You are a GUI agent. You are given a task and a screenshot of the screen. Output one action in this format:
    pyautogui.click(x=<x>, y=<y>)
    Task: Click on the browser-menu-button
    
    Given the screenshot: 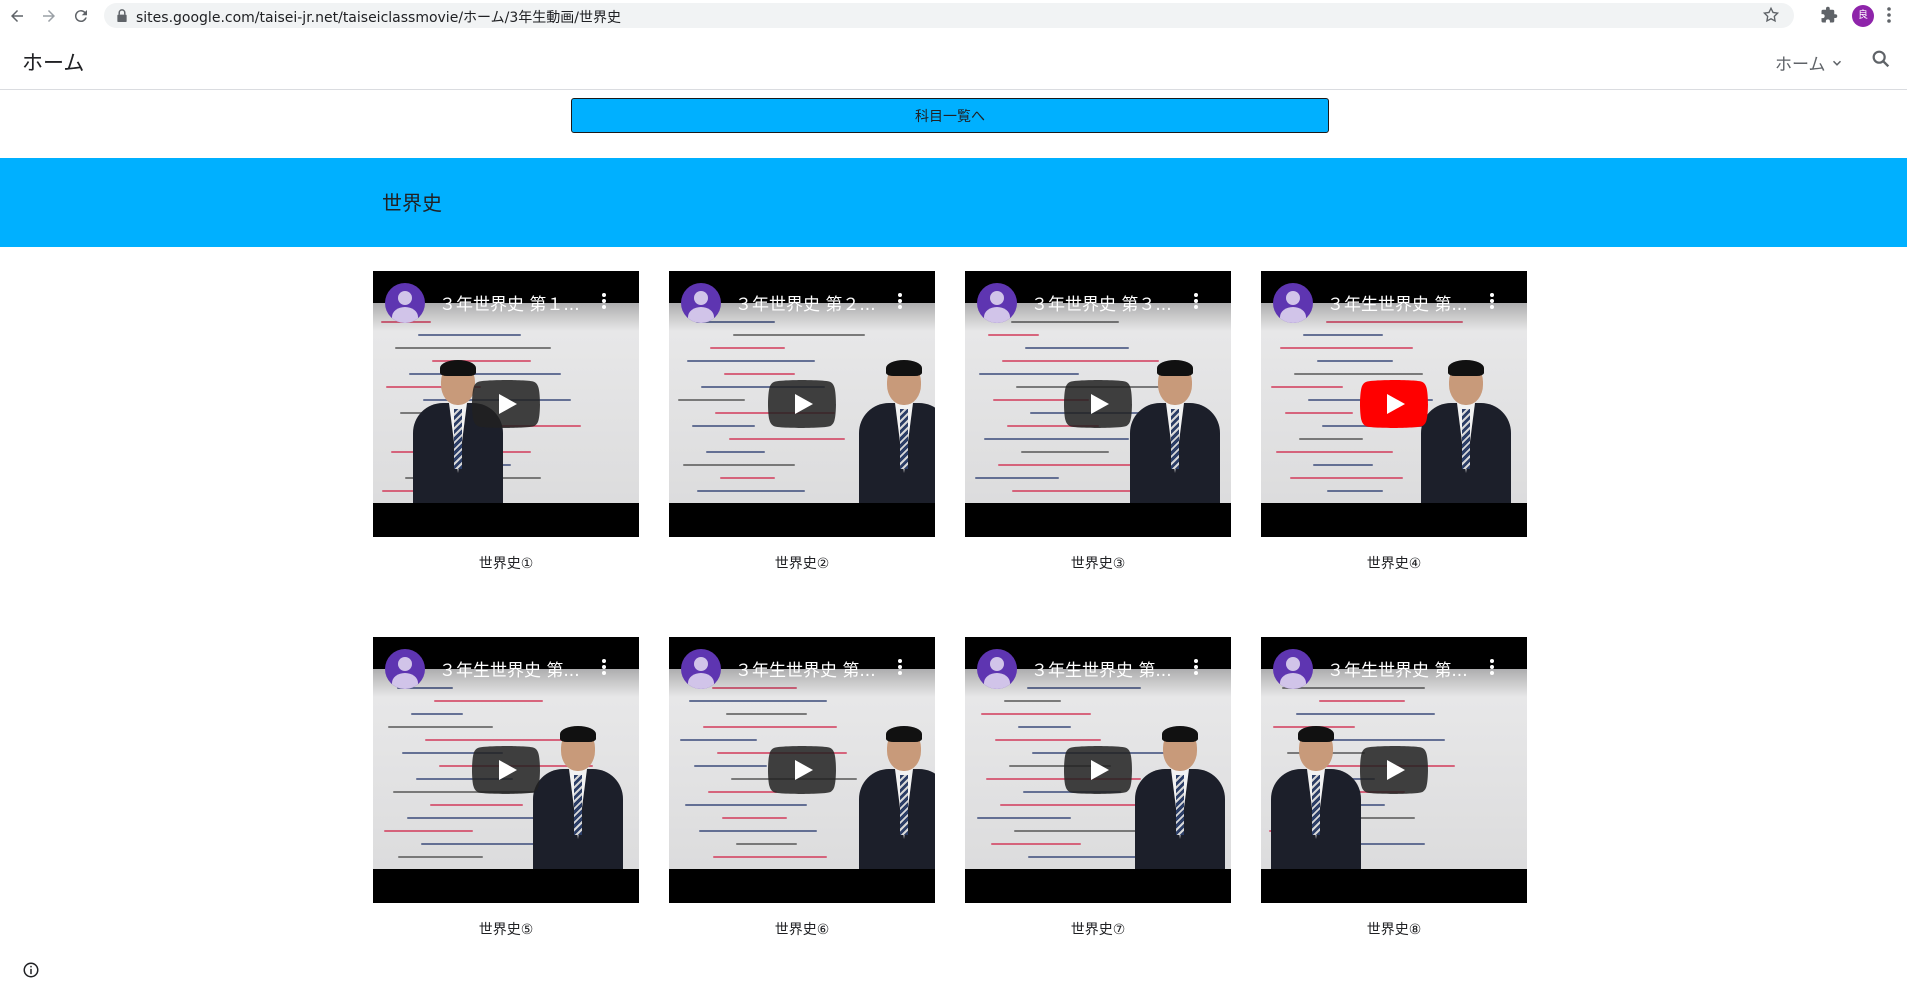 What is the action you would take?
    pyautogui.click(x=1889, y=17)
    